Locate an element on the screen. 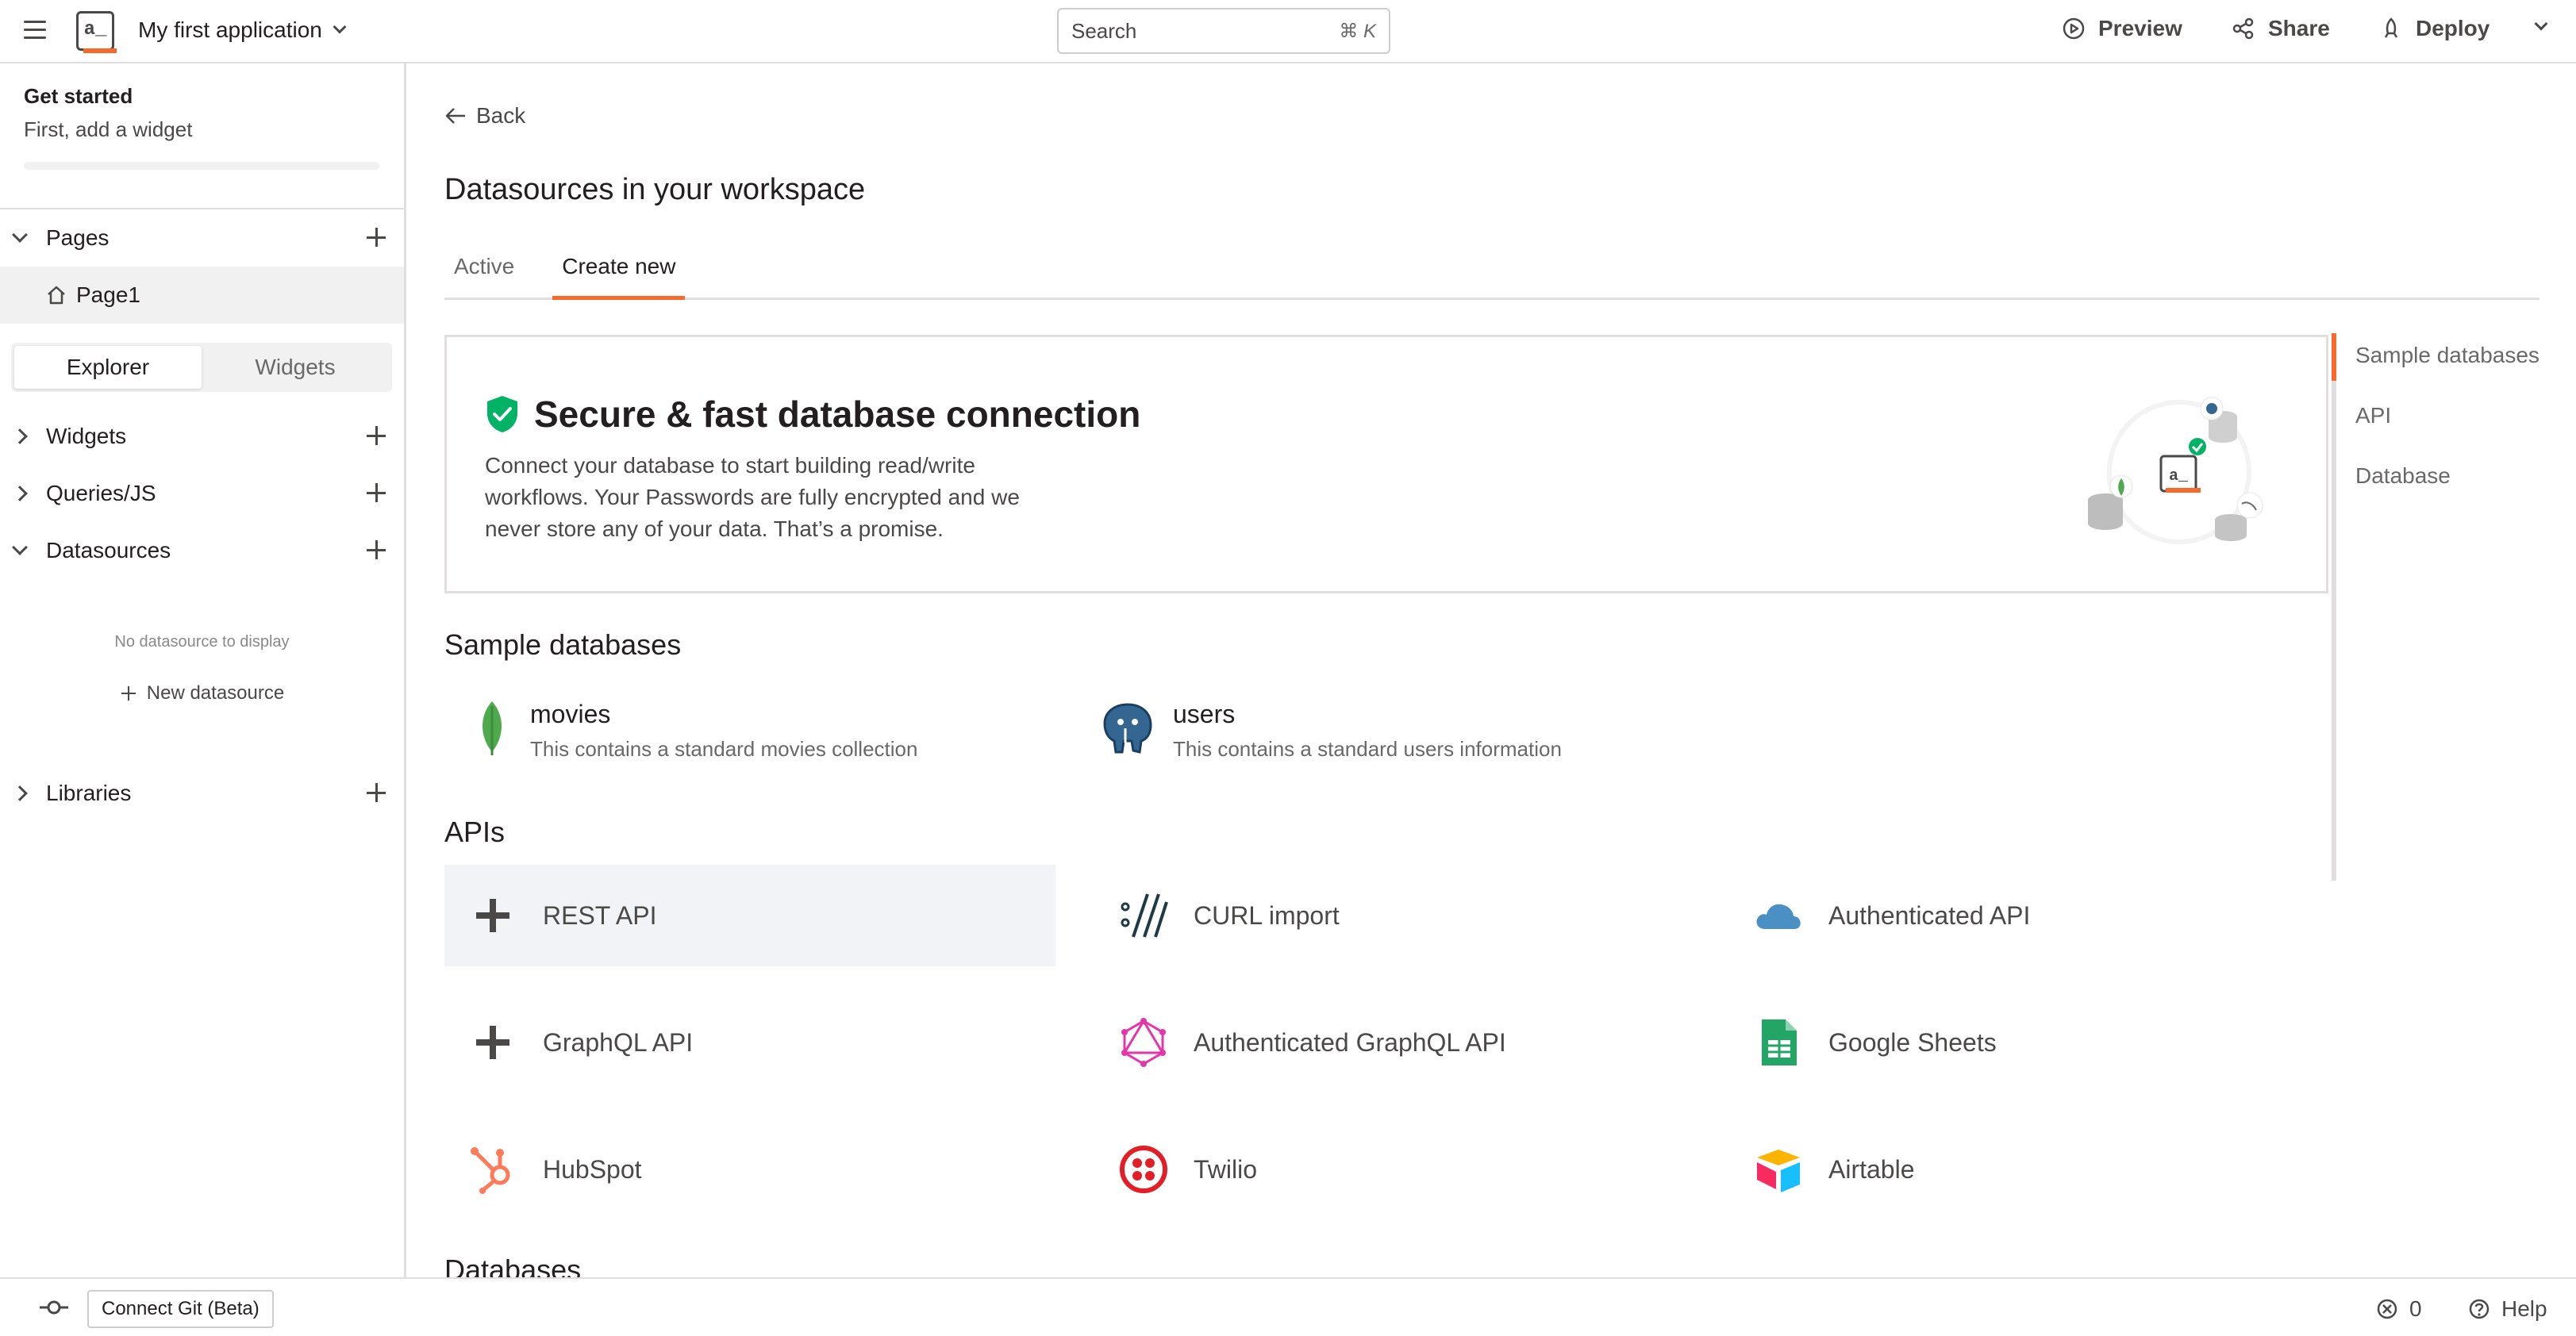 Image resolution: width=2576 pixels, height=1336 pixels. get-started-title: Get started is located at coordinates (78, 96).